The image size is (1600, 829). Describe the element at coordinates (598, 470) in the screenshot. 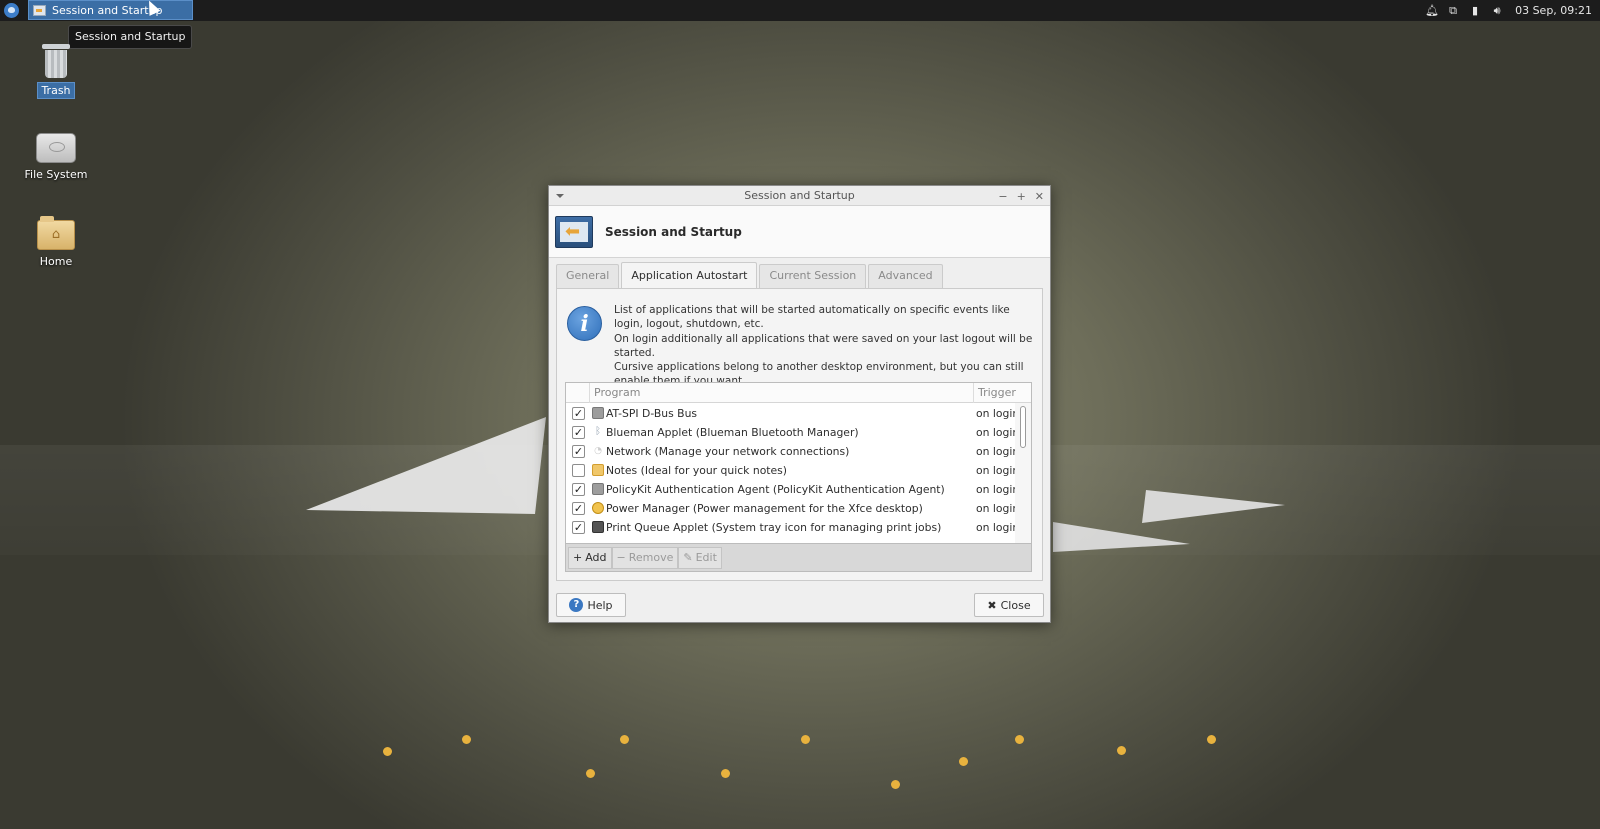

I see `notes-icon` at that location.